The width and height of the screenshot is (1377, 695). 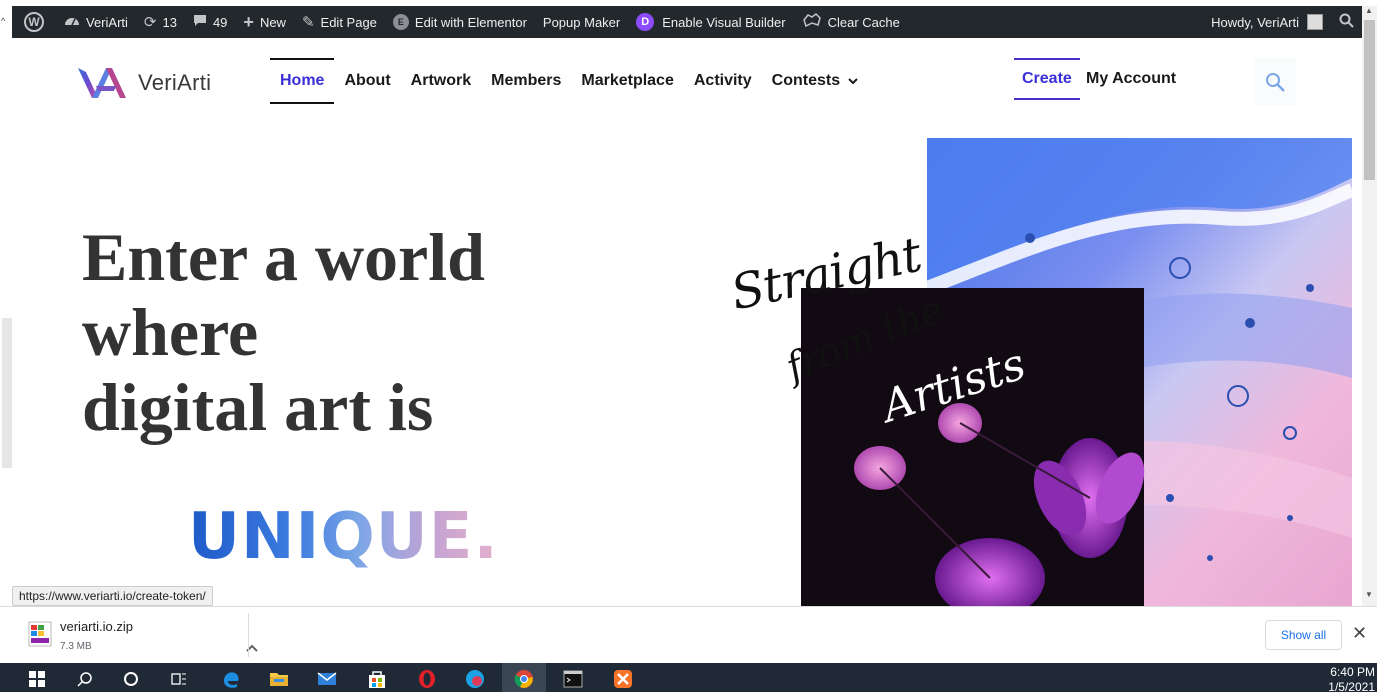 What do you see at coordinates (348, 22) in the screenshot?
I see `edit-page-label: Edit Page` at bounding box center [348, 22].